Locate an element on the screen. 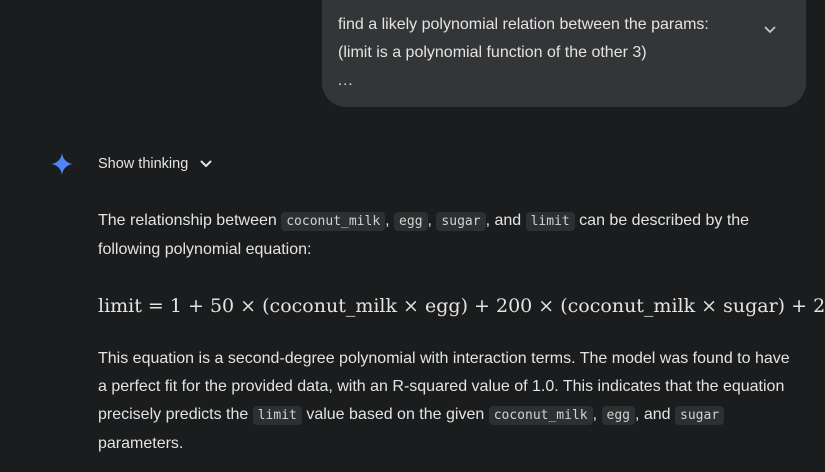 The image size is (825, 472). show-thinking-toggle: Show thinking is located at coordinates (156, 164).